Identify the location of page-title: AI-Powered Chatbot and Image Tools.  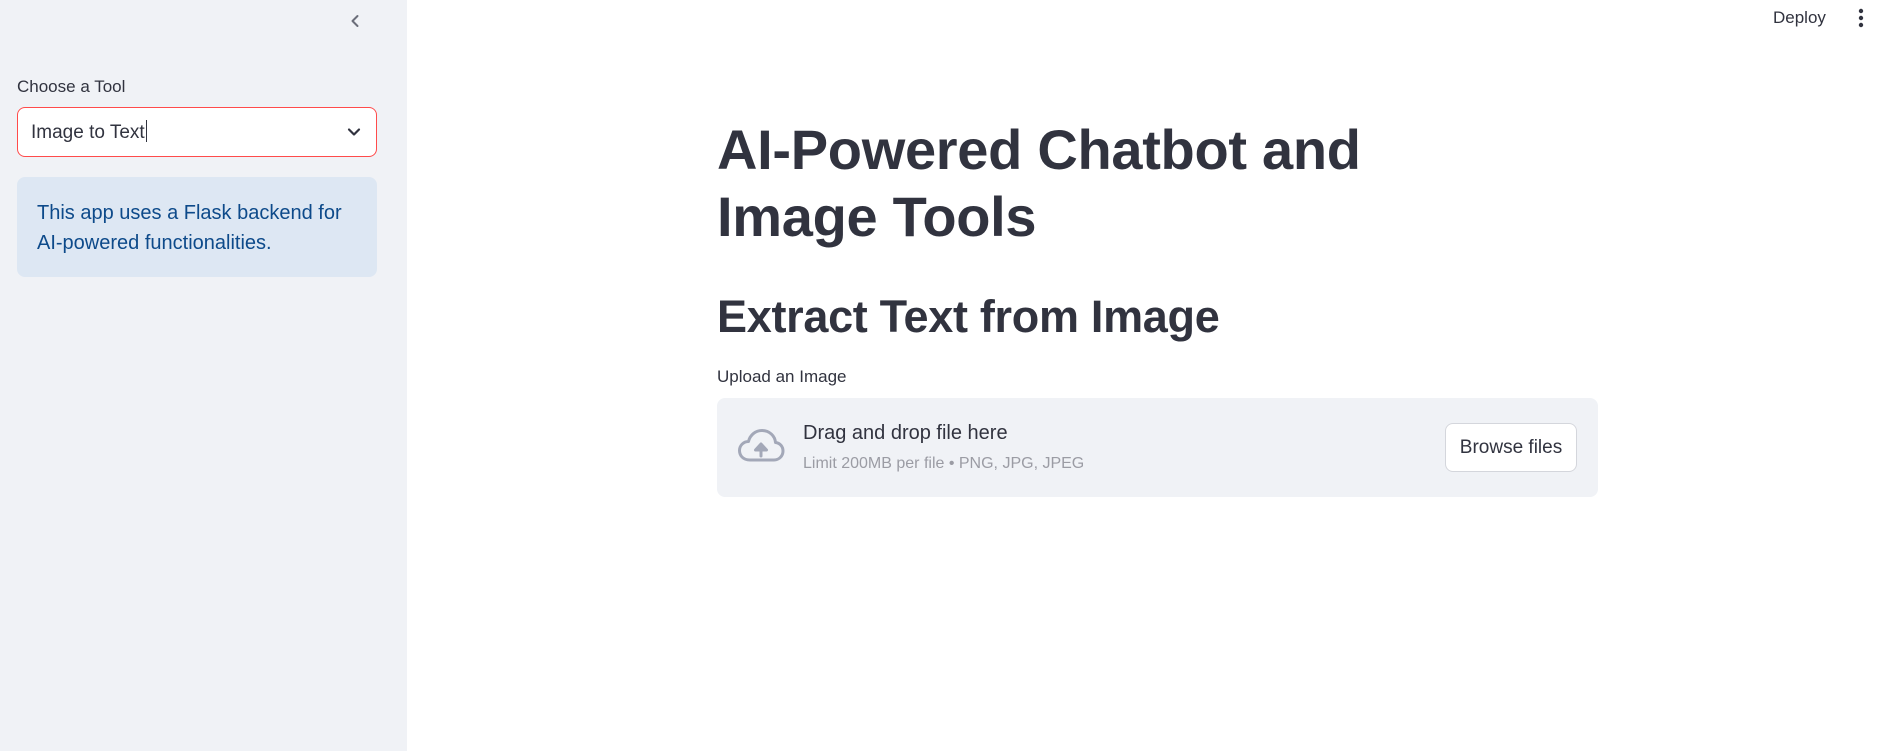
(1039, 183).